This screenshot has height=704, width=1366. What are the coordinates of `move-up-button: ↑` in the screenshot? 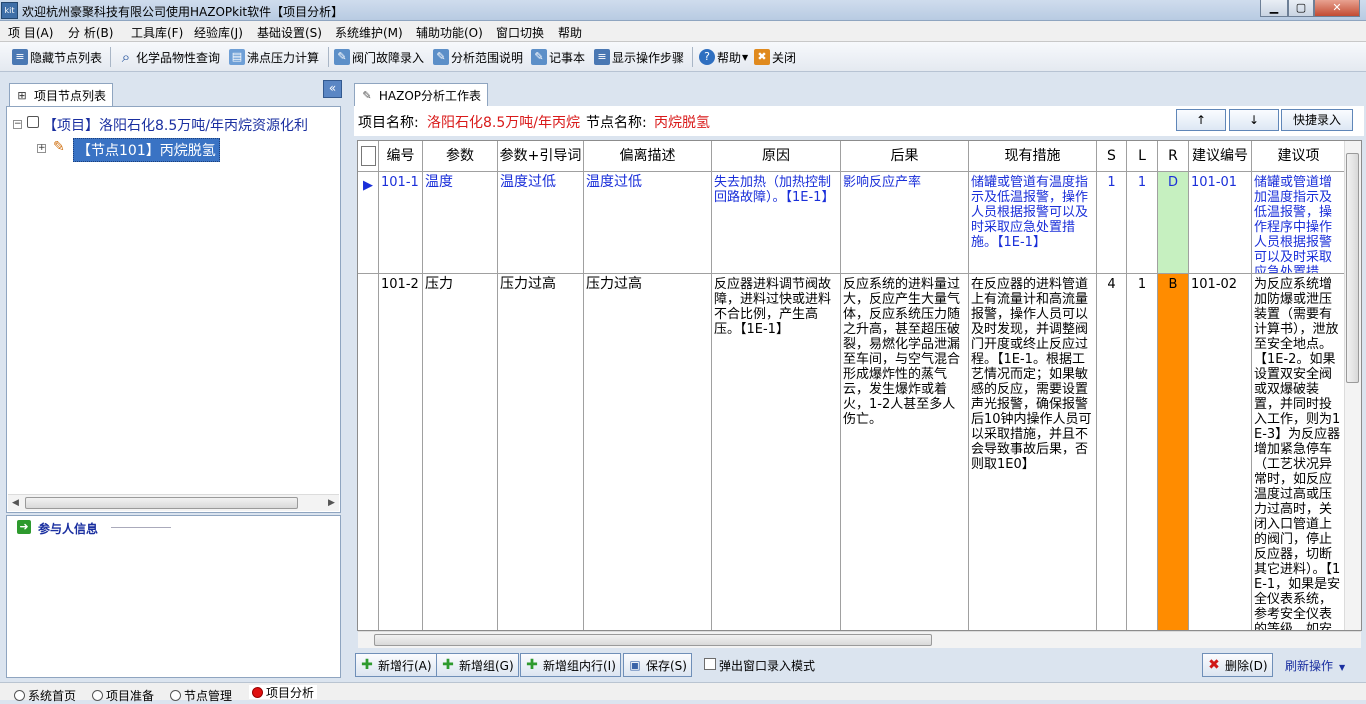 It's located at (1201, 120).